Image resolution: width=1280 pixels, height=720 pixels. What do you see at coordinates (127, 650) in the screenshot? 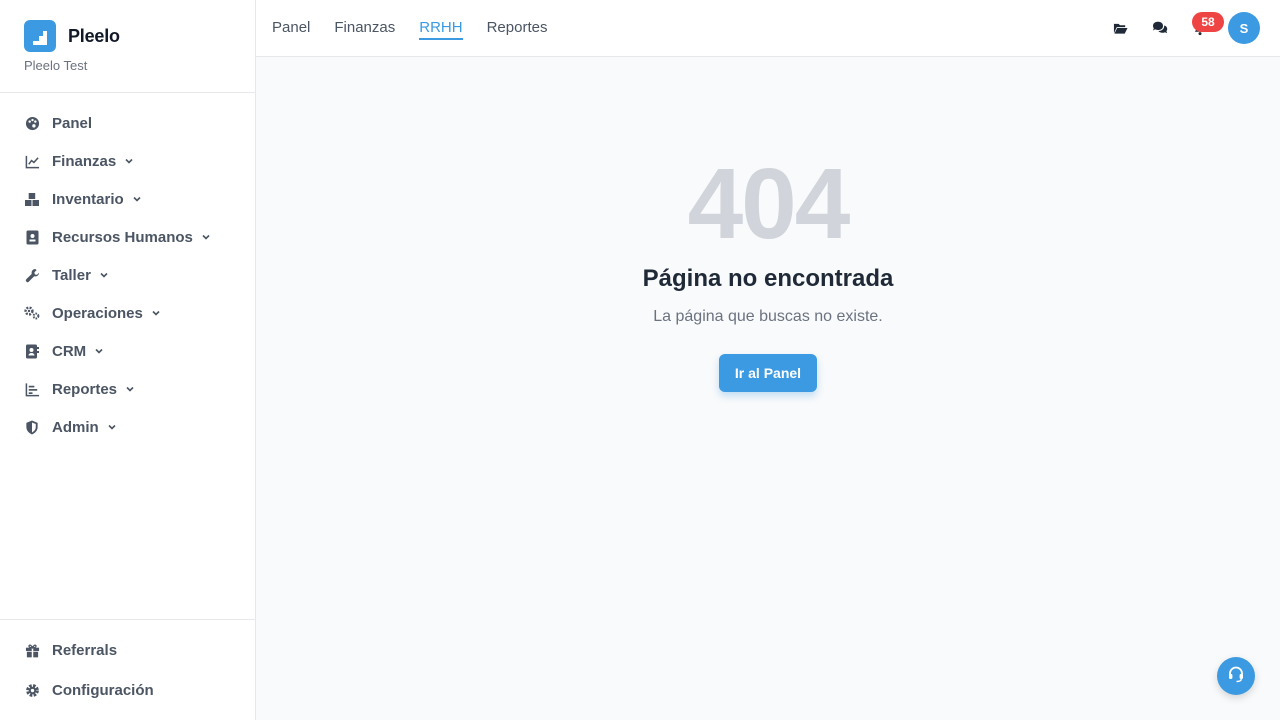
I see `sidebar-item-referrals: Referrals` at bounding box center [127, 650].